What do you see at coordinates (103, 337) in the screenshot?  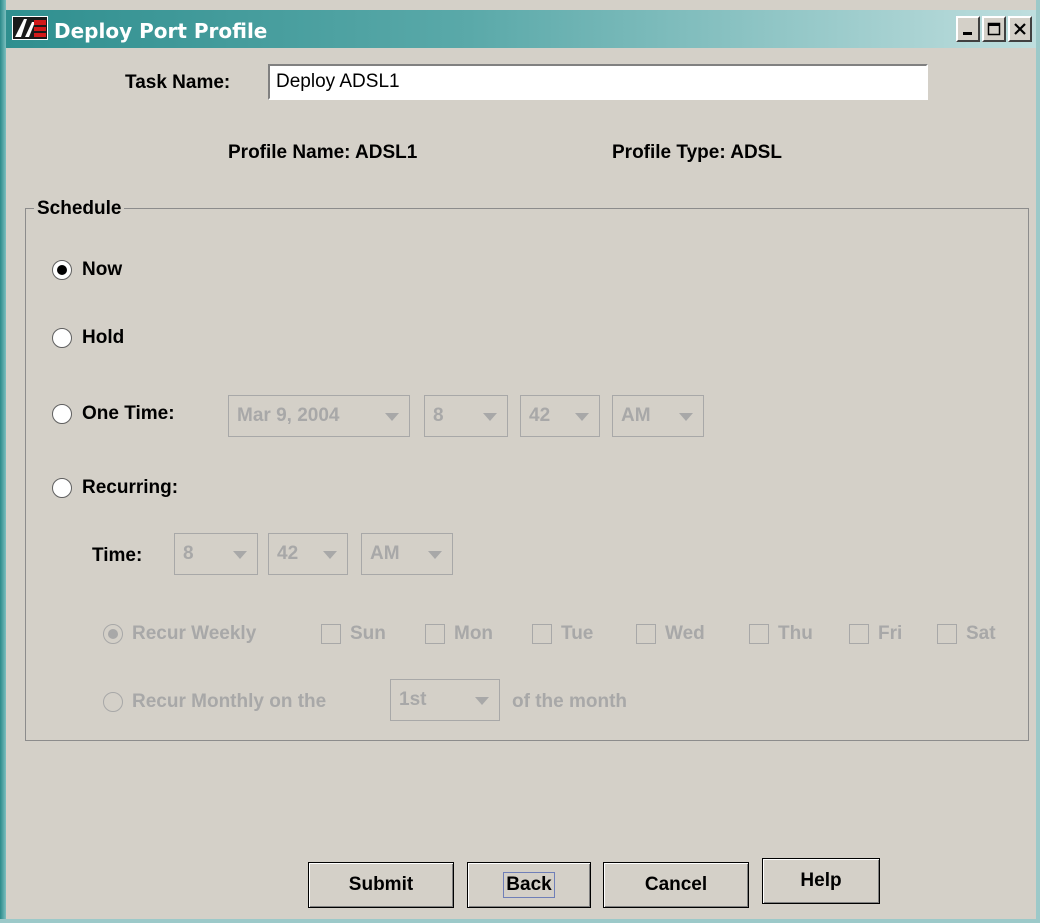 I see `hold-label: Hold` at bounding box center [103, 337].